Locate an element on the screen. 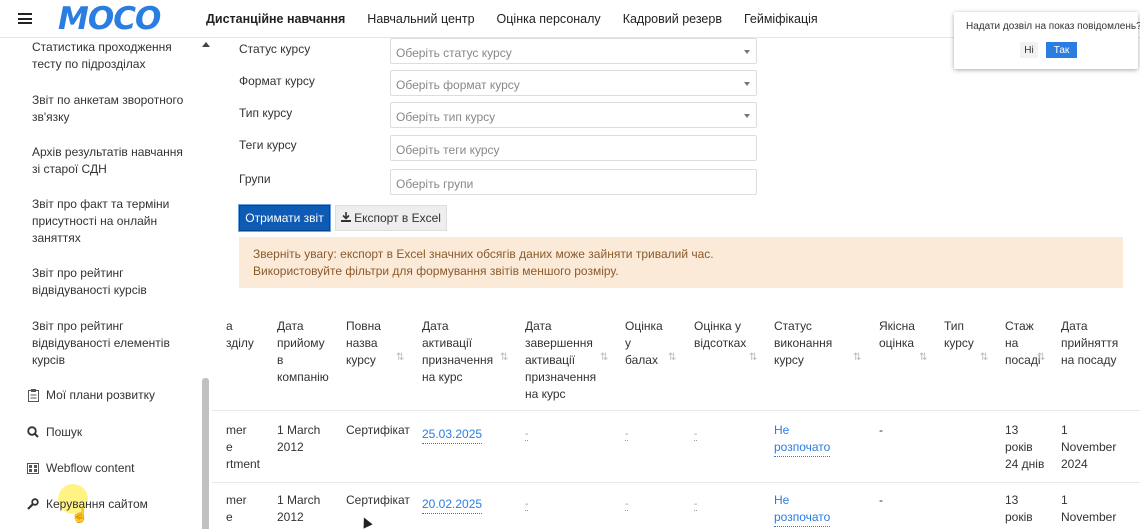 The width and height of the screenshot is (1140, 529). nav-personnel-reserve: Кадровий резерв is located at coordinates (672, 19).